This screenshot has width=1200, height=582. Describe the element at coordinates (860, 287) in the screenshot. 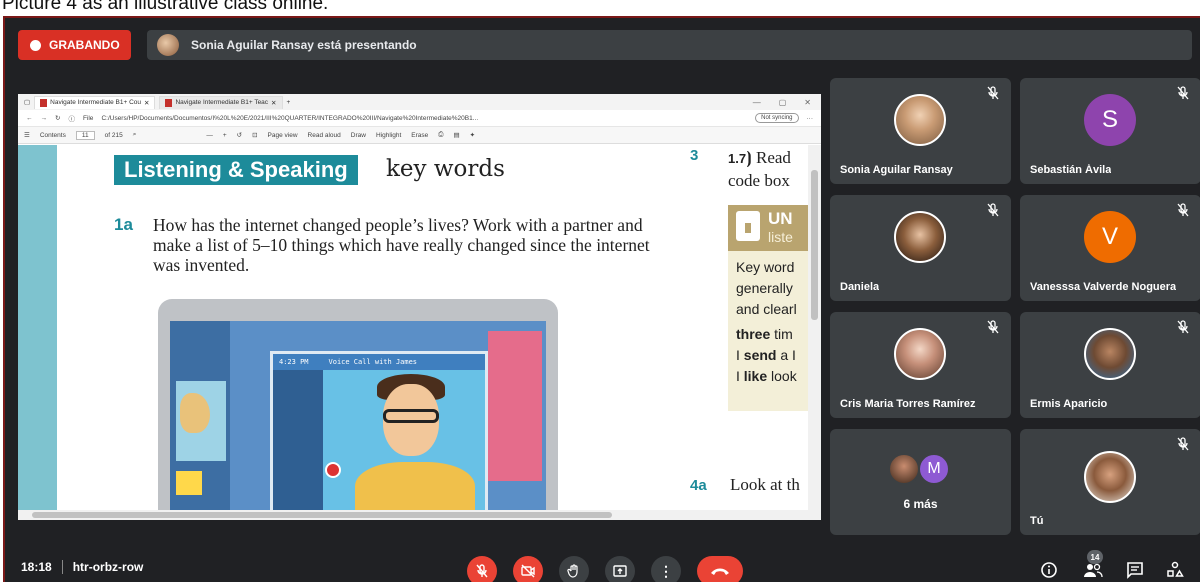

I see `participant-name: Daniela` at that location.